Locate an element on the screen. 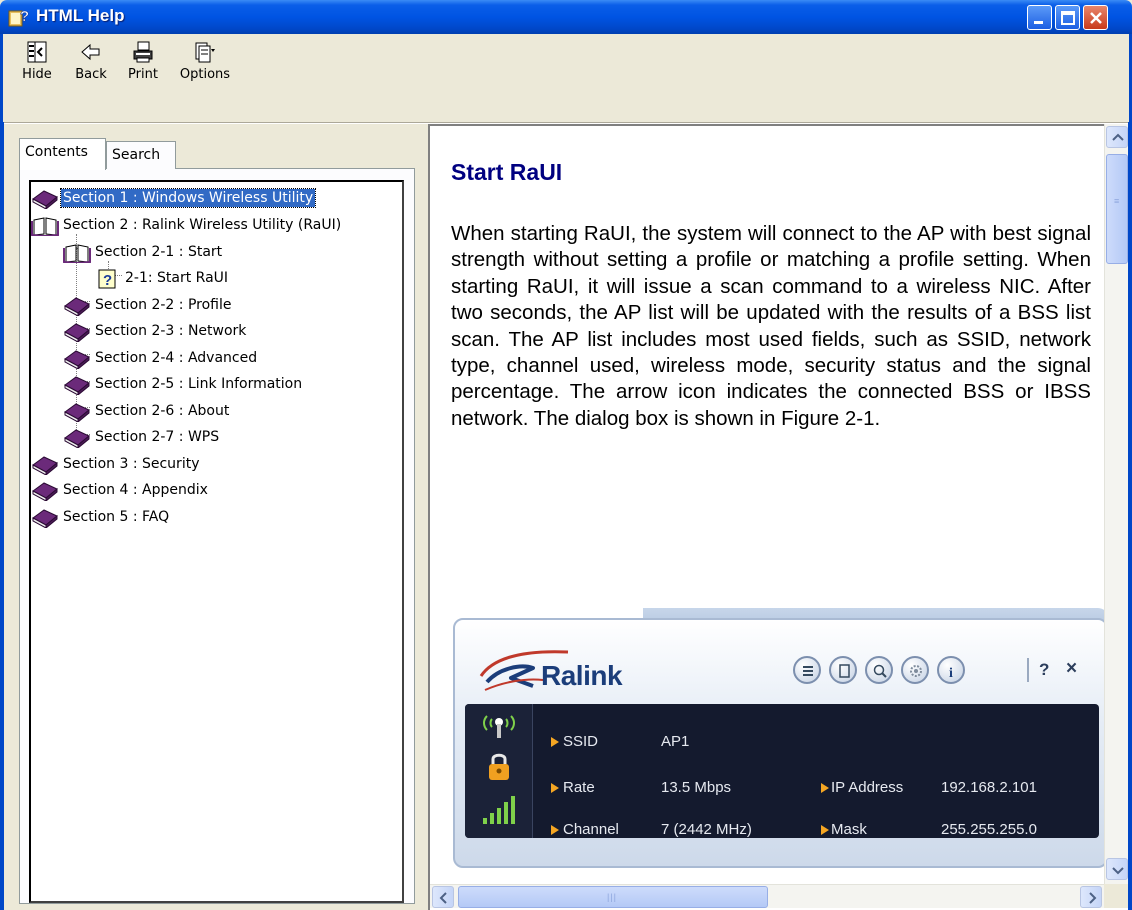 This screenshot has width=1132, height=910. ssid-label: SSID is located at coordinates (581, 741).